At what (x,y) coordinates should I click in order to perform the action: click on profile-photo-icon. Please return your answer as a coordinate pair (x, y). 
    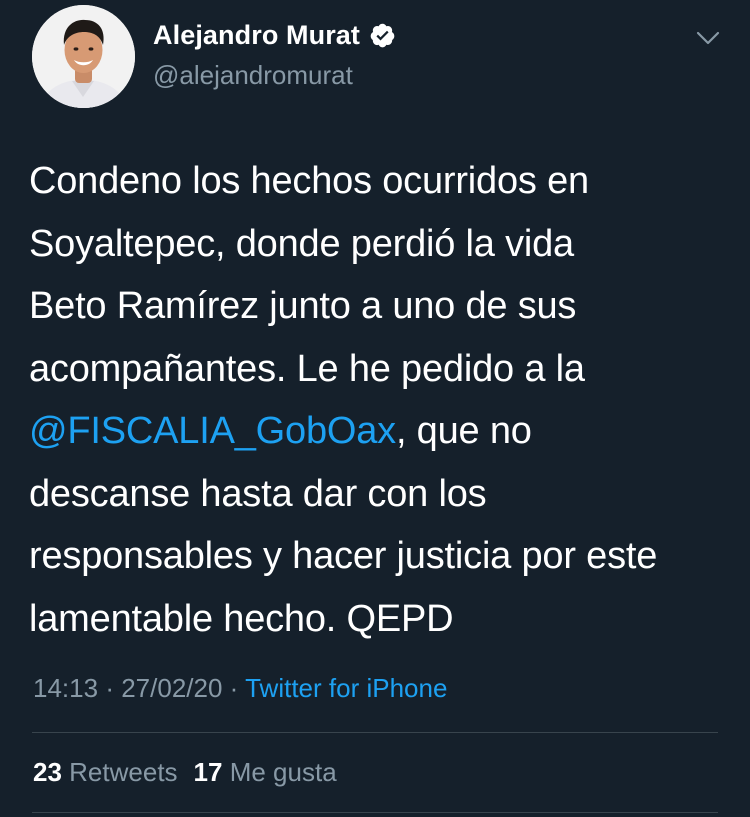
    Looking at the image, I should click on (83, 56).